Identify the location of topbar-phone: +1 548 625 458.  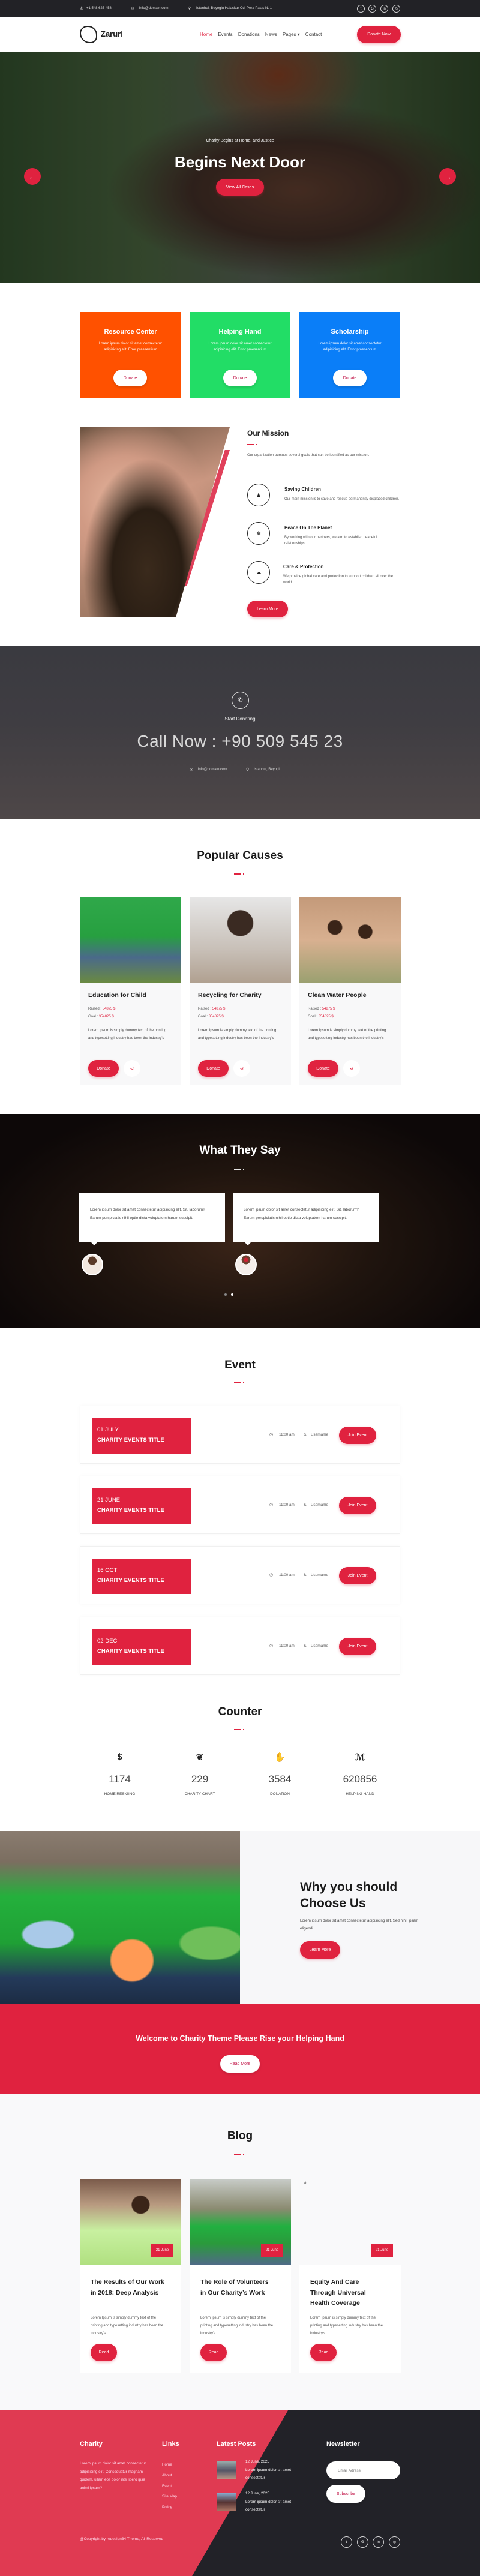
(99, 8).